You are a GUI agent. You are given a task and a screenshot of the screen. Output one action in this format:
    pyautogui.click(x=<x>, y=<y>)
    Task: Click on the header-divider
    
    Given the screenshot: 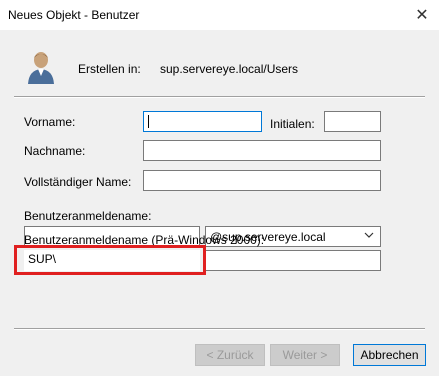 What is the action you would take?
    pyautogui.click(x=219, y=97)
    